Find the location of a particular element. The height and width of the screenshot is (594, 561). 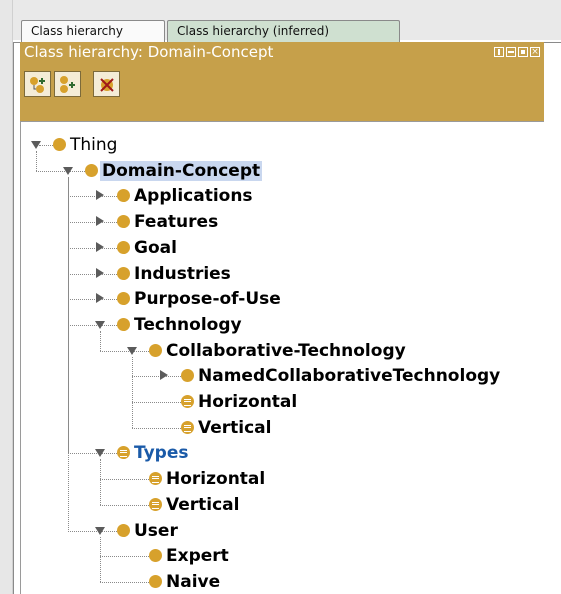

tree-node: Collaborative-Technology is located at coordinates (281, 351).